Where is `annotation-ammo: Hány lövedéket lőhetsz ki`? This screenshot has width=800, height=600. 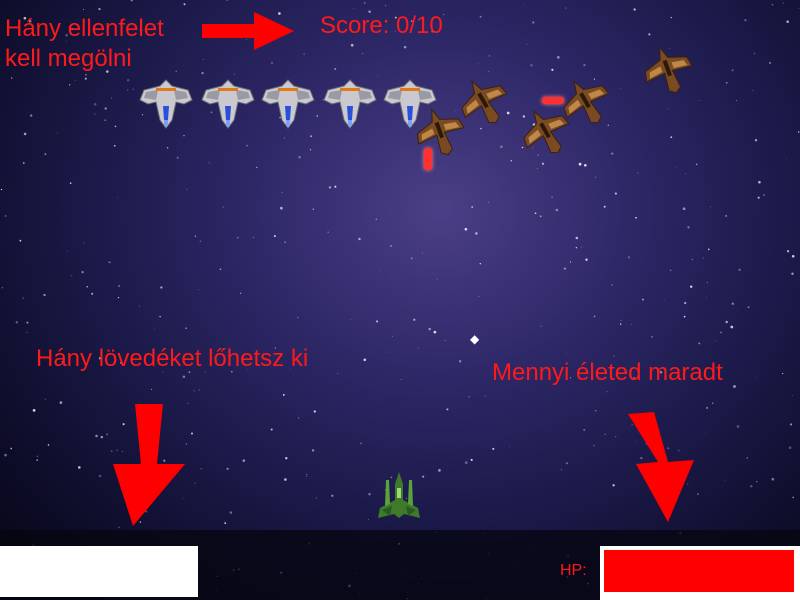
annotation-ammo: Hány lövedéket lőhetsz ki is located at coordinates (172, 358).